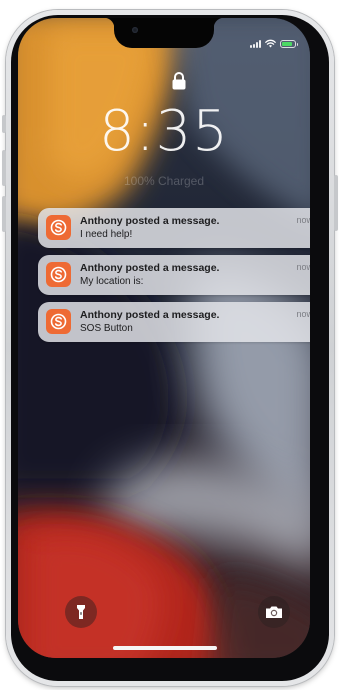 Image resolution: width=340 pixels, height=690 pixels. Describe the element at coordinates (4, 214) in the screenshot. I see `volume-down-button` at that location.